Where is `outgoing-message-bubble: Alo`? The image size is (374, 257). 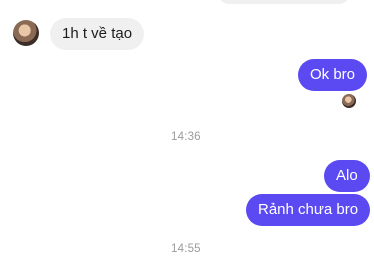
outgoing-message-bubble: Alo is located at coordinates (347, 176).